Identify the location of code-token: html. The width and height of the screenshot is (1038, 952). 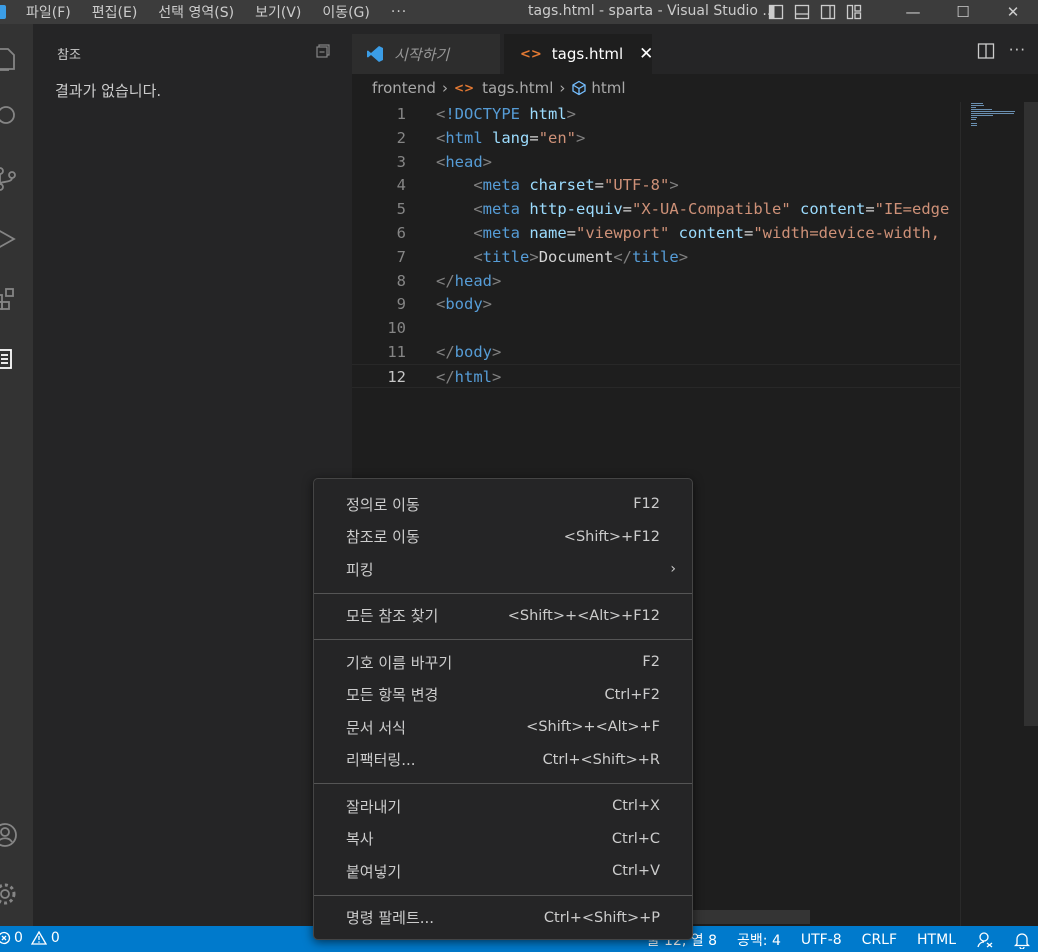
(473, 376).